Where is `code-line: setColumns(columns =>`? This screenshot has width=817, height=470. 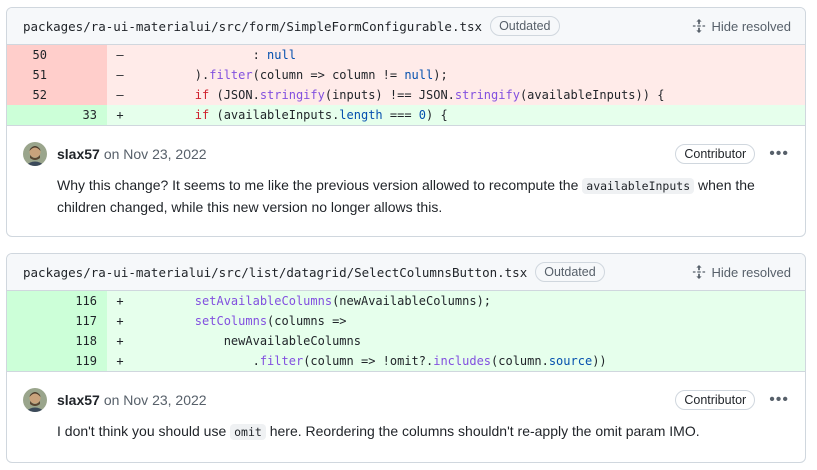 code-line: setColumns(columns => is located at coordinates (270, 321).